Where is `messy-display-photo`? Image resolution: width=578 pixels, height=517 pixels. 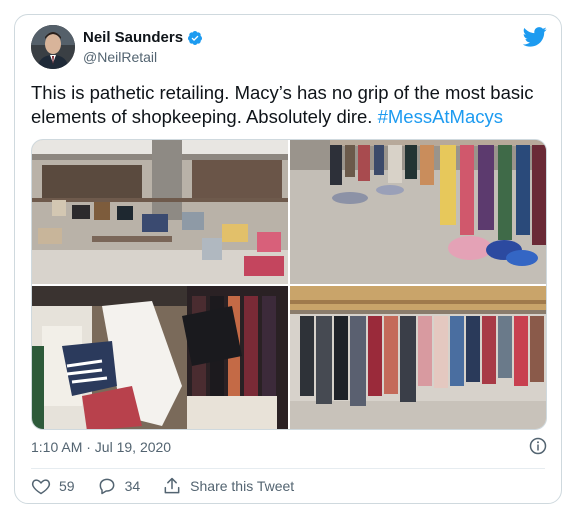
messy-display-photo is located at coordinates (160, 357).